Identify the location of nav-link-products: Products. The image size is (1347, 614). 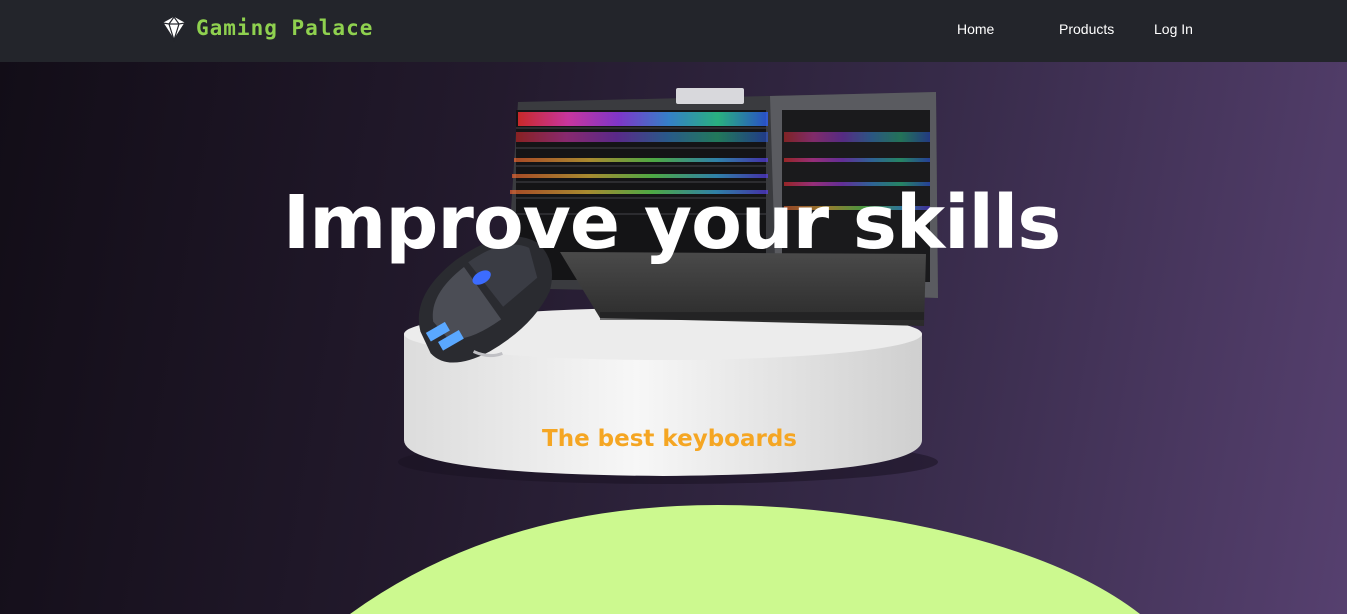
(1086, 29).